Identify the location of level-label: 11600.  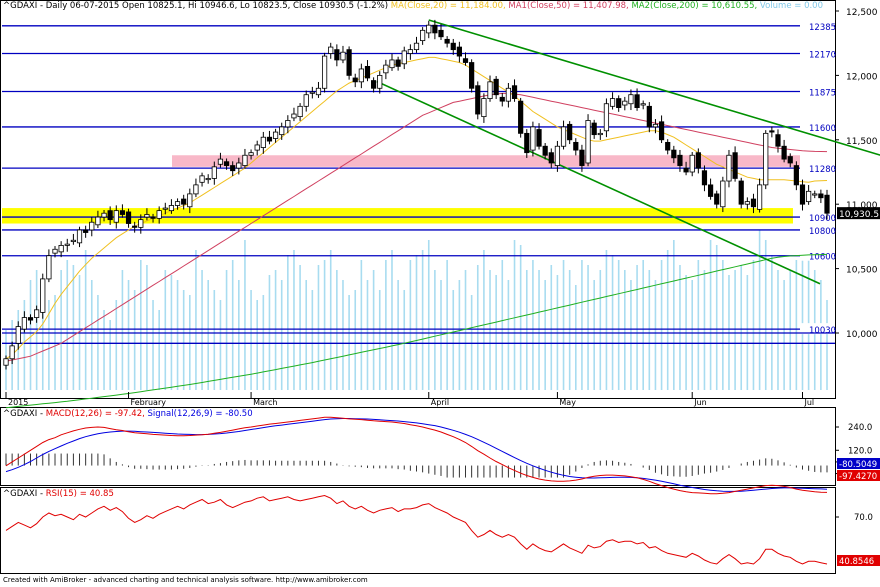
(822, 129).